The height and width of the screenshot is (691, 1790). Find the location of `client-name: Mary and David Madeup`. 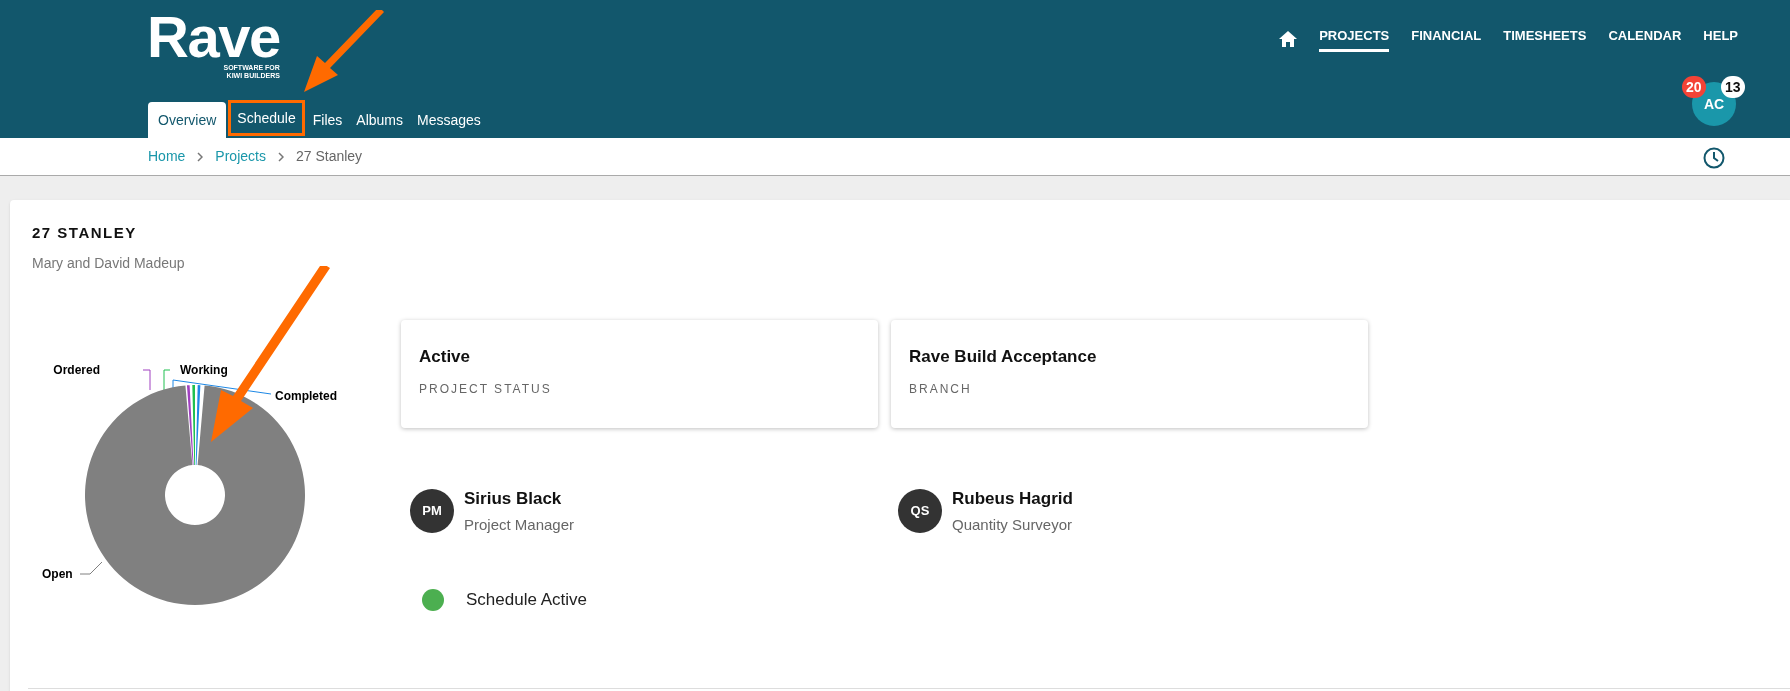

client-name: Mary and David Madeup is located at coordinates (109, 263).